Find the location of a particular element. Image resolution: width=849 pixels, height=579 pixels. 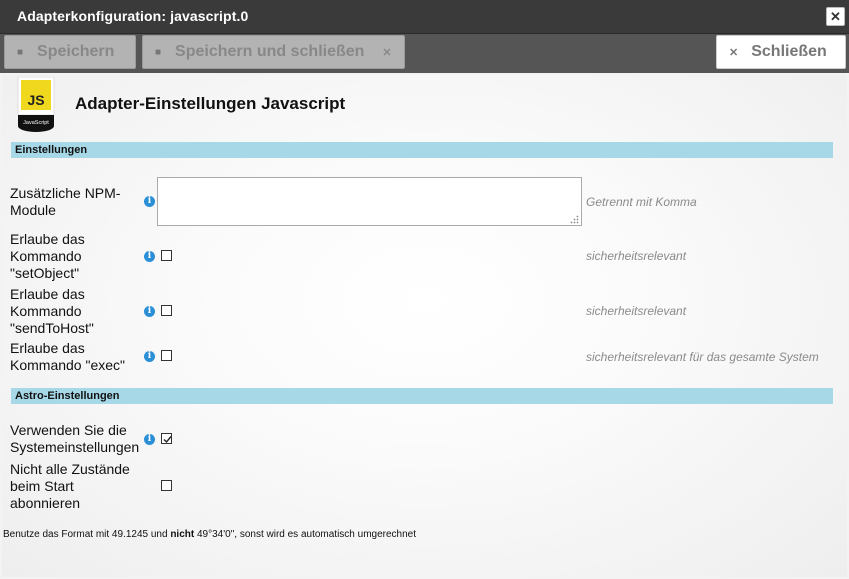

setobject-hint: sicherheitsrelevant is located at coordinates (636, 256).